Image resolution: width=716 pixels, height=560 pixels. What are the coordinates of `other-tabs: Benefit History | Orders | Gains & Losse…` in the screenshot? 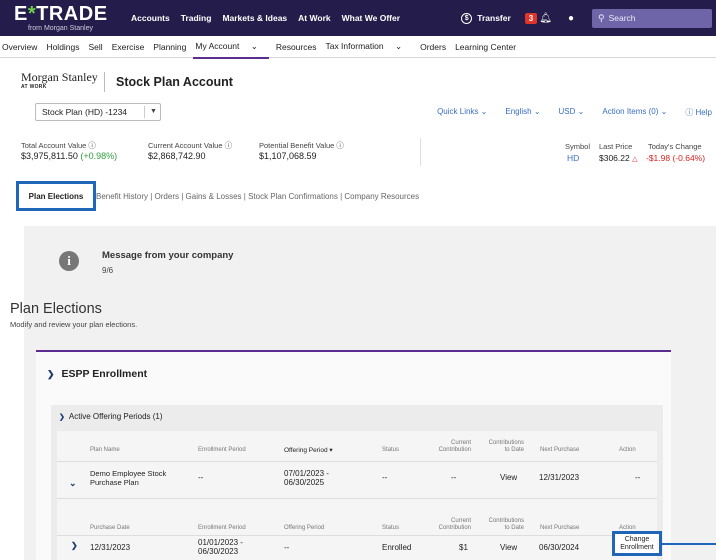 It's located at (257, 196).